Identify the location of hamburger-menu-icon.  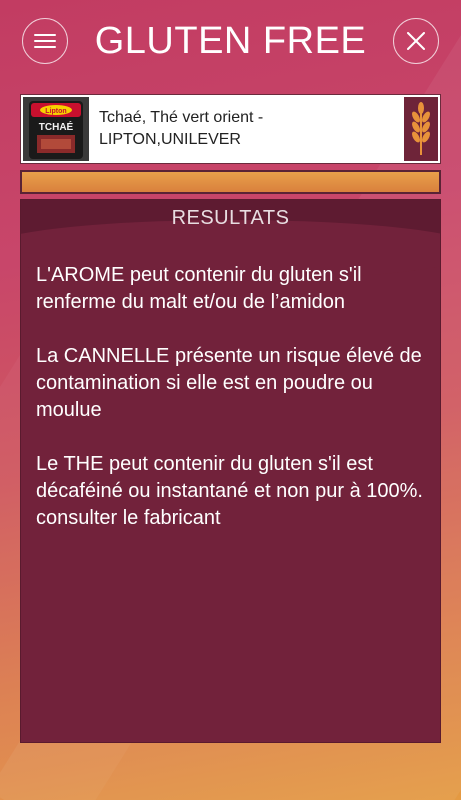
(45, 41).